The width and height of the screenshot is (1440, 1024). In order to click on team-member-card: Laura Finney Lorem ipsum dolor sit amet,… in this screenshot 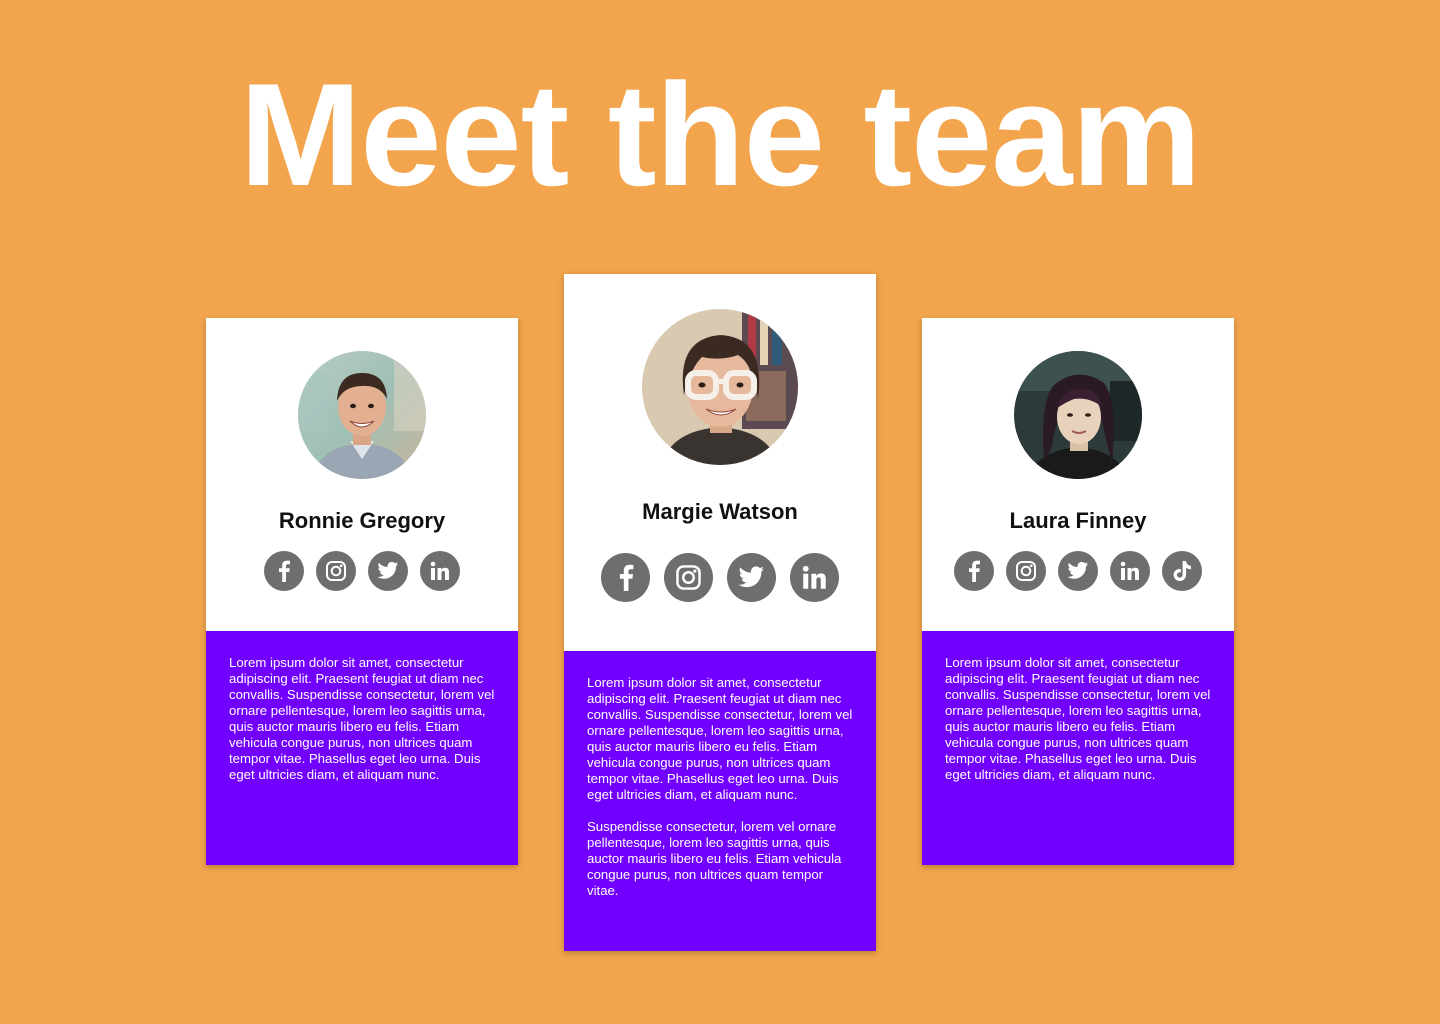, I will do `click(1078, 591)`.